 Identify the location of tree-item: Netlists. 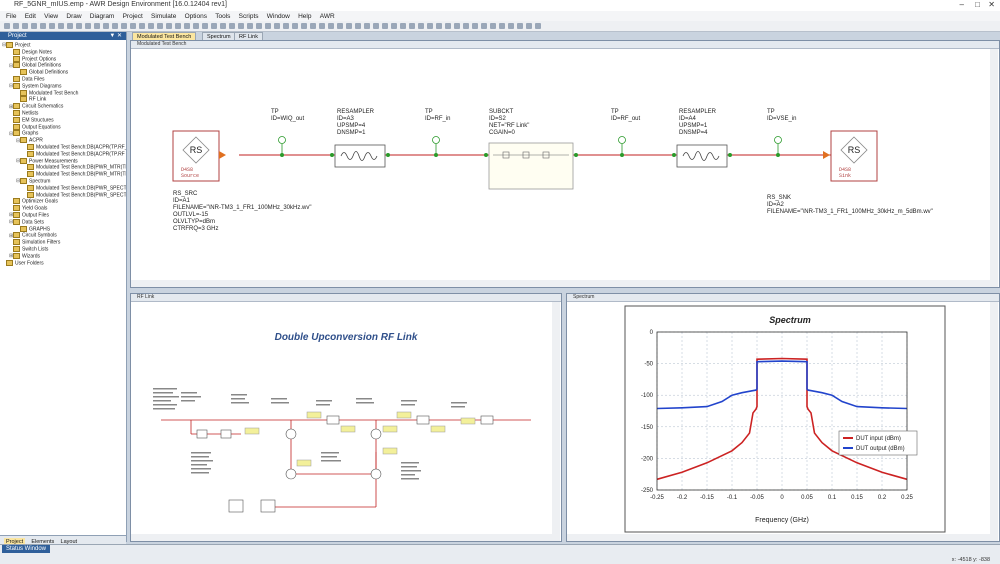
(23, 113).